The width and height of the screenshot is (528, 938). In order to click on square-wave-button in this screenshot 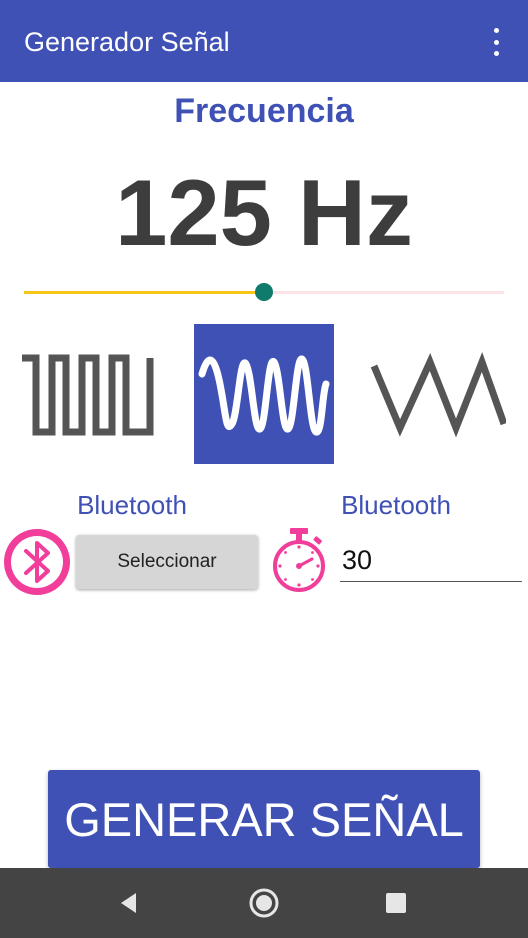, I will do `click(86, 394)`.